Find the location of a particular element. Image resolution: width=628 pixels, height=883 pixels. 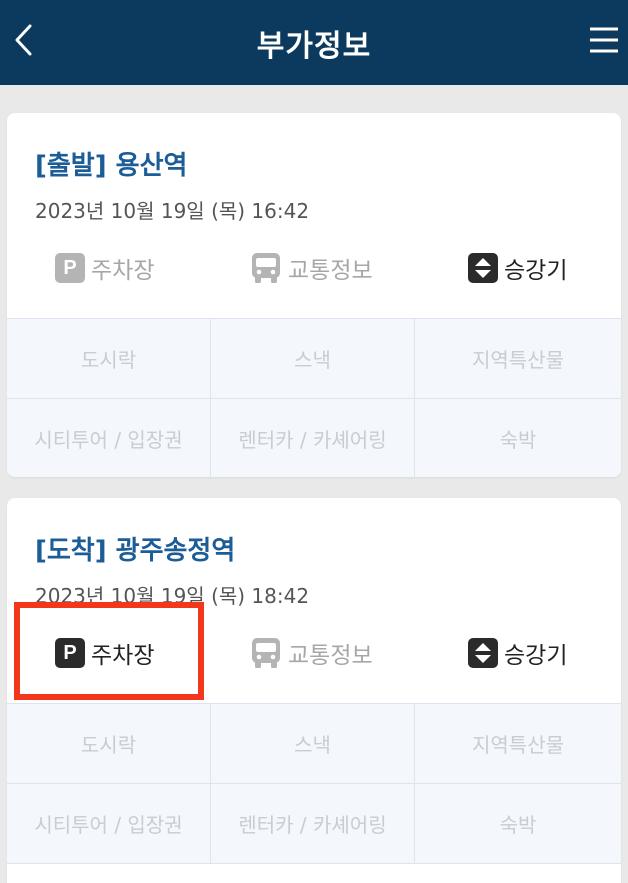

station-title: [도착] 광주송정역 is located at coordinates (135, 551).